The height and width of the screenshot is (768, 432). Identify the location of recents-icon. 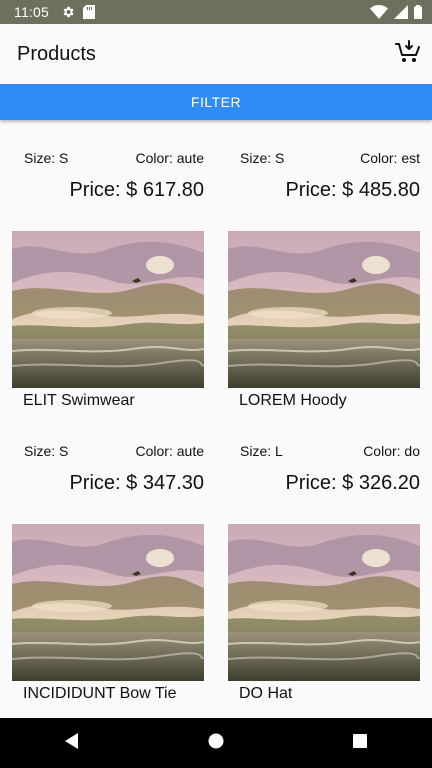
(360, 743).